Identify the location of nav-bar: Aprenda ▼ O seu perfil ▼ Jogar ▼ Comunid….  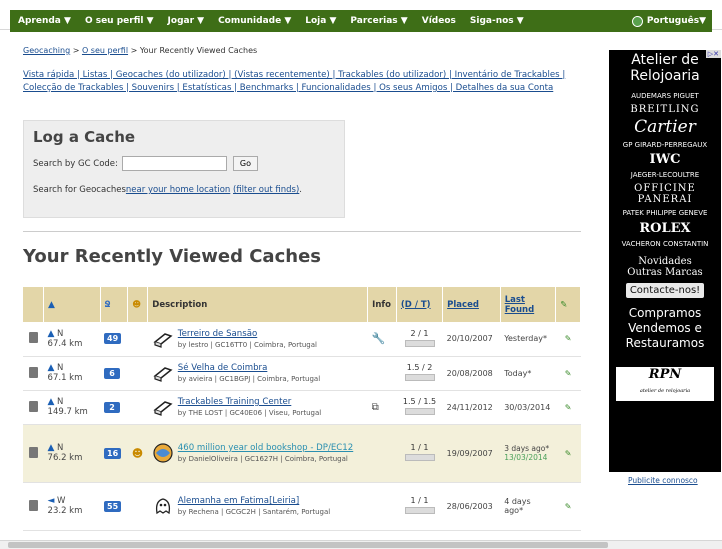
(361, 21).